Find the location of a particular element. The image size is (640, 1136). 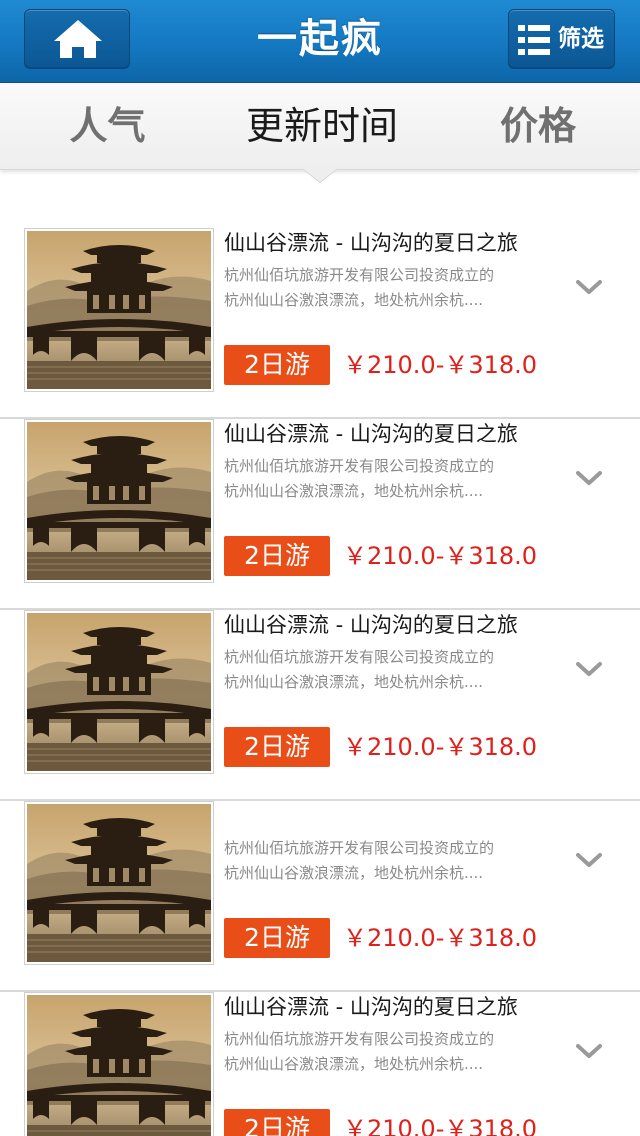

sort-tabs: 人气 更新时间 价格 is located at coordinates (320, 126).